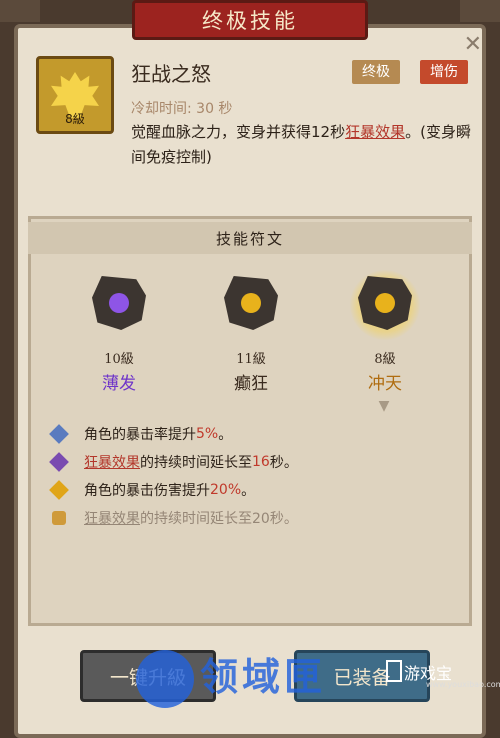 This screenshot has width=500, height=738. I want to click on watermark-url: www.youxibao.com, so click(463, 684).